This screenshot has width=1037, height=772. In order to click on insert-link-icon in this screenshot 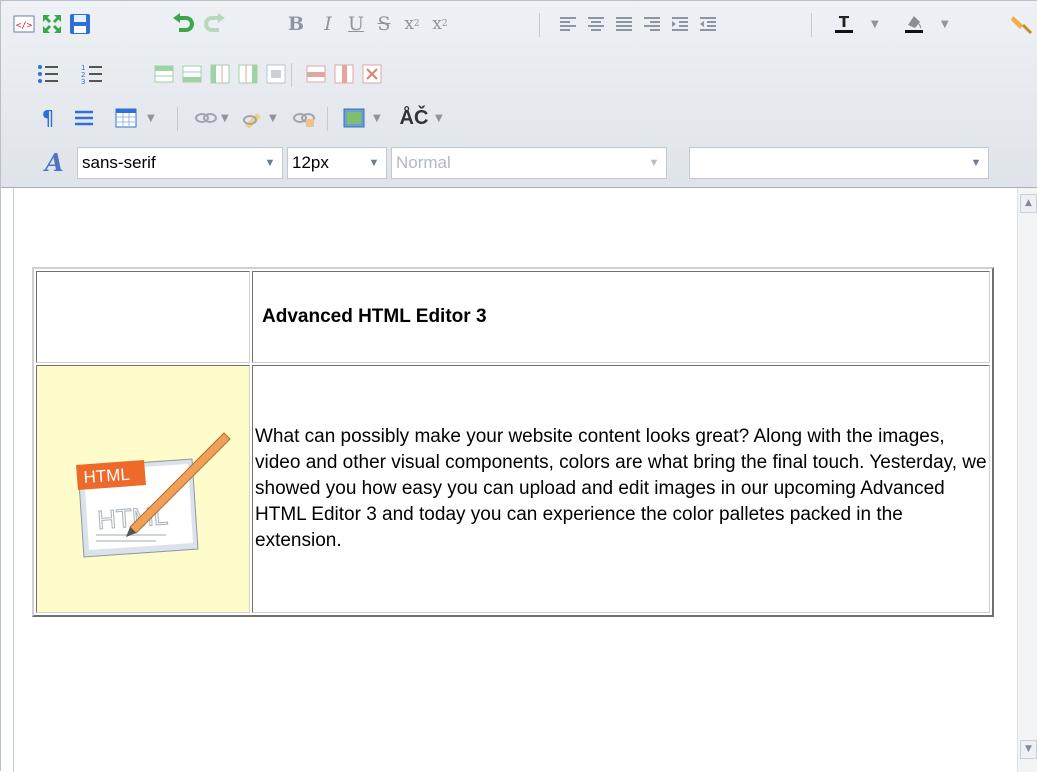, I will do `click(206, 118)`.